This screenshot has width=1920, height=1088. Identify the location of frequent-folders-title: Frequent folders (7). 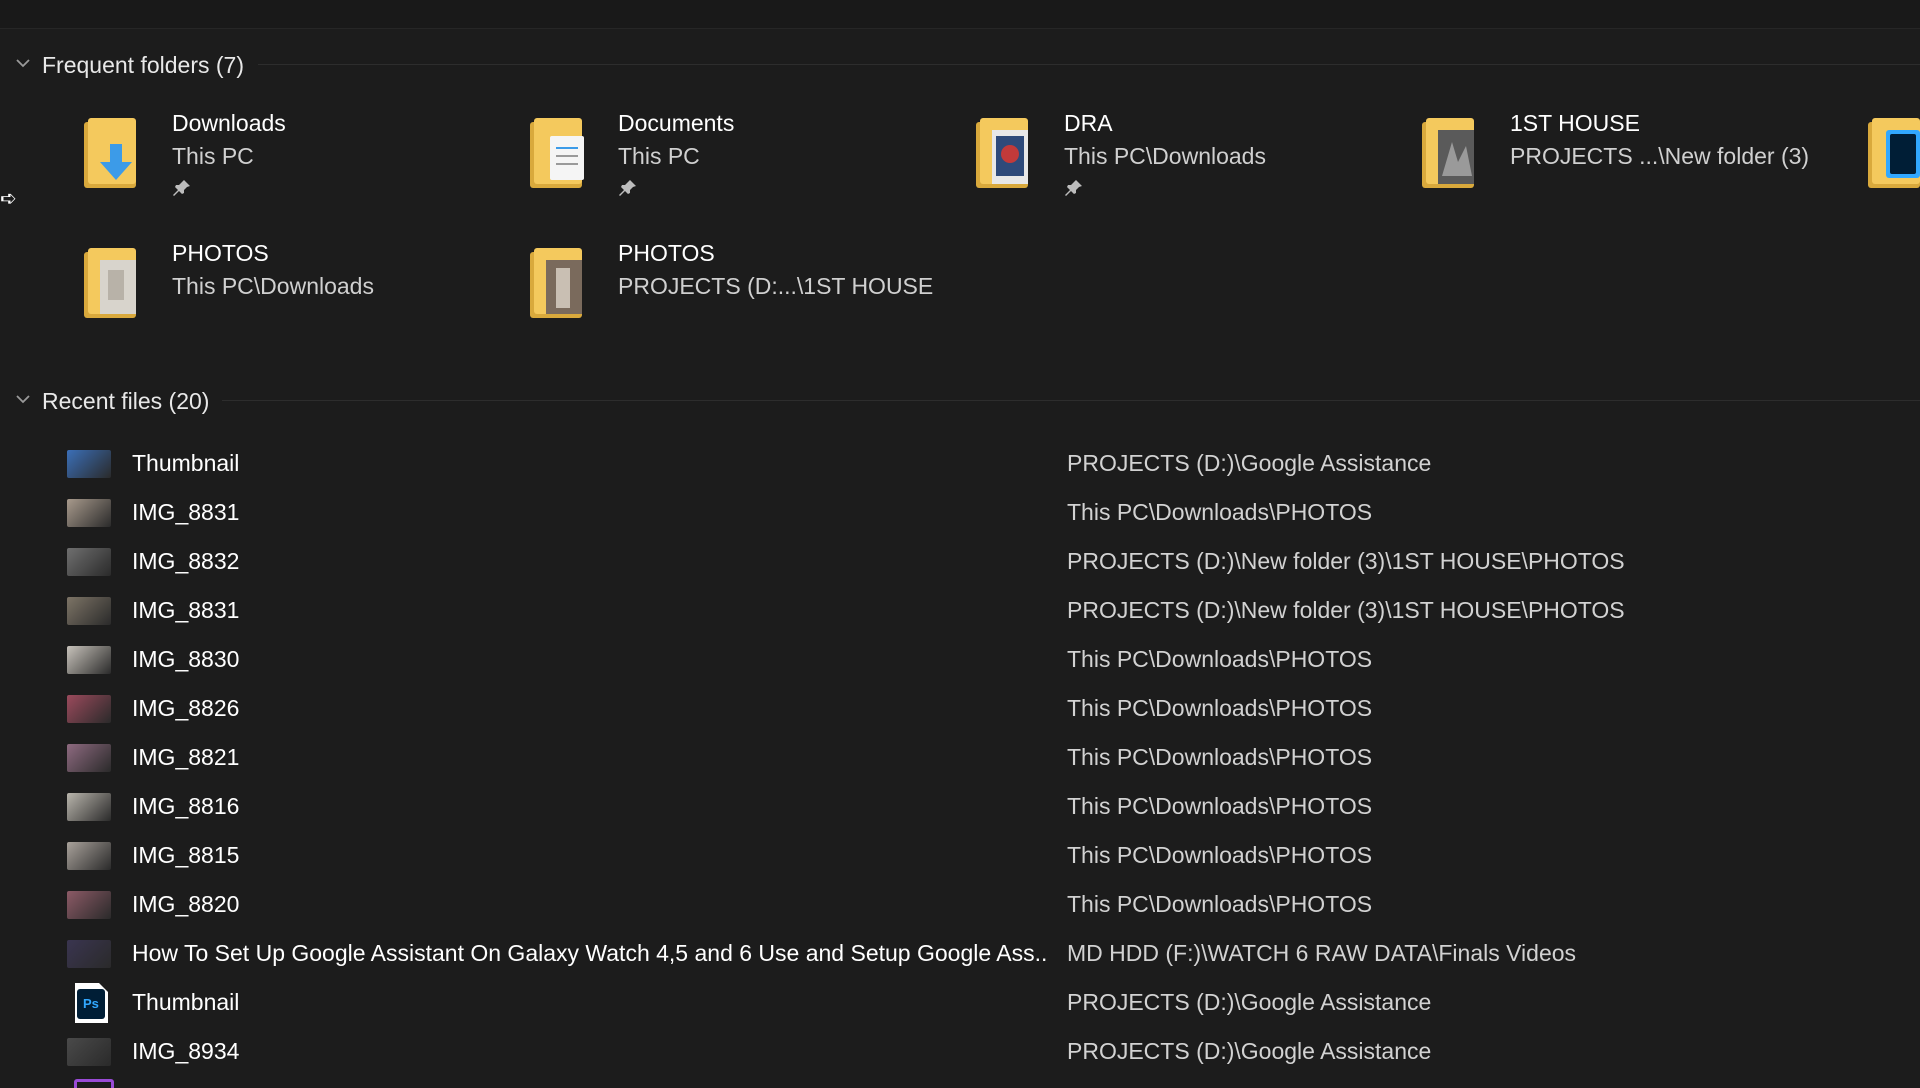
(143, 65).